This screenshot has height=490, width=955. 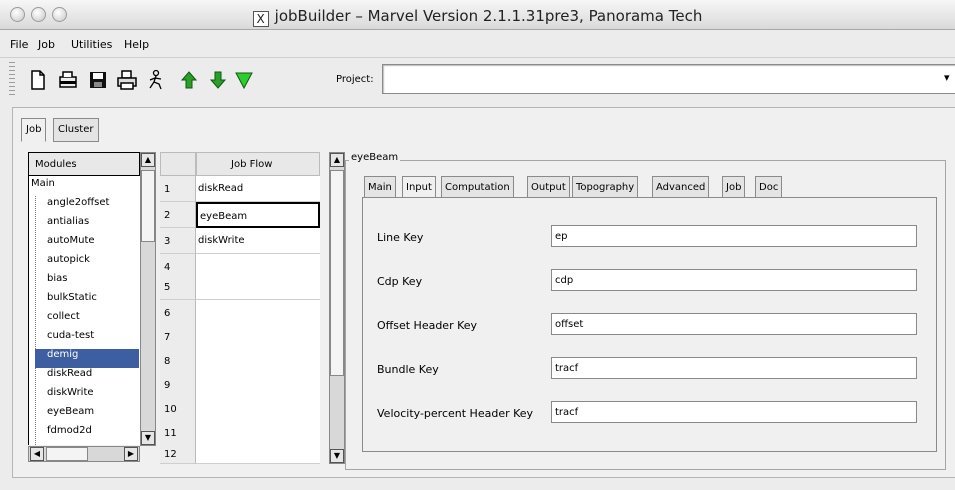 What do you see at coordinates (131, 454) in the screenshot?
I see `scroll-right-icon: ▶` at bounding box center [131, 454].